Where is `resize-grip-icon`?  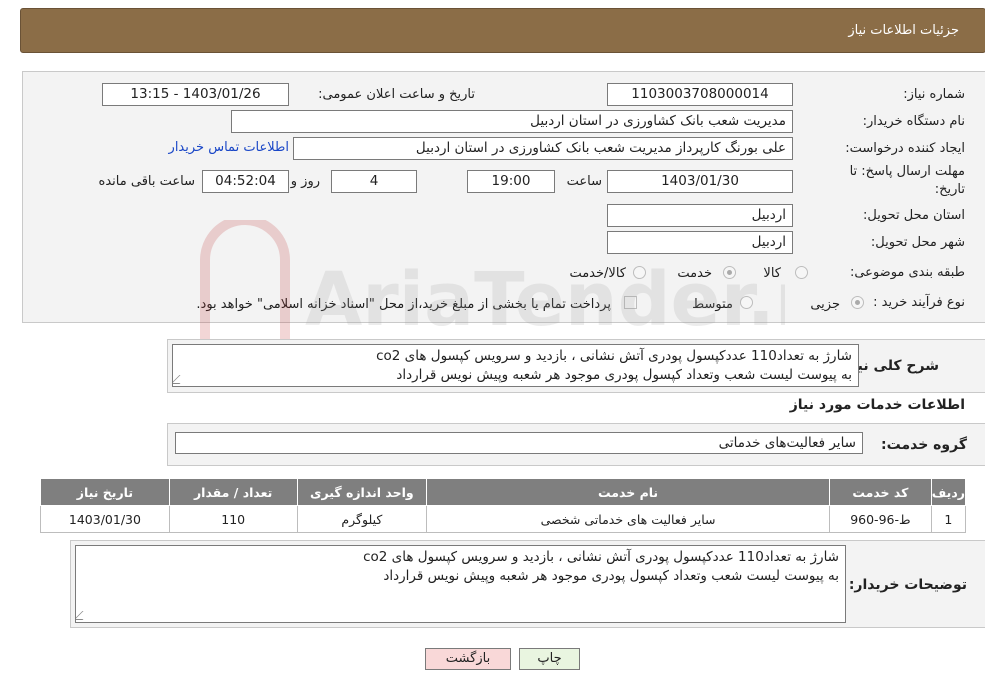
resize-grip-icon is located at coordinates (84, 615).